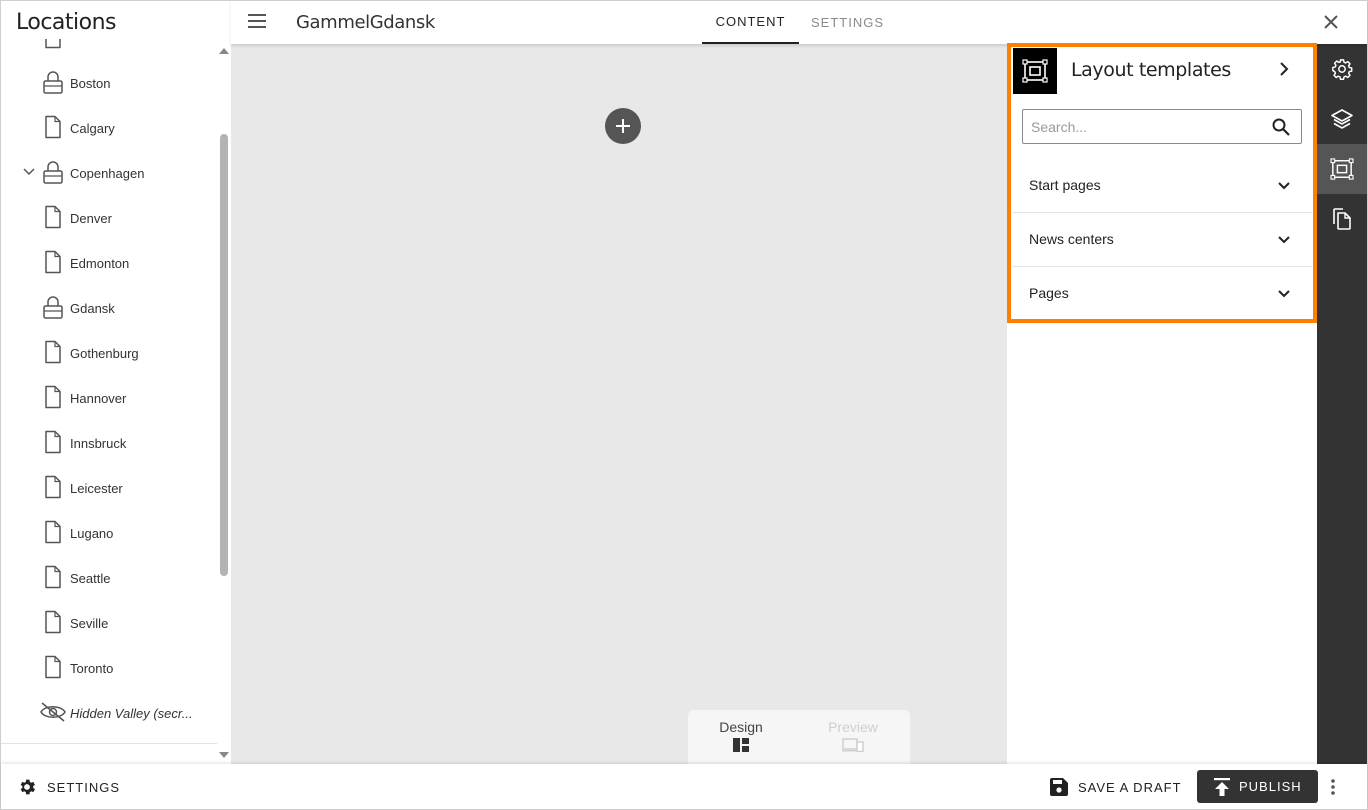 This screenshot has height=810, width=1368. Describe the element at coordinates (1162, 294) in the screenshot. I see `section-pages: Pages` at that location.